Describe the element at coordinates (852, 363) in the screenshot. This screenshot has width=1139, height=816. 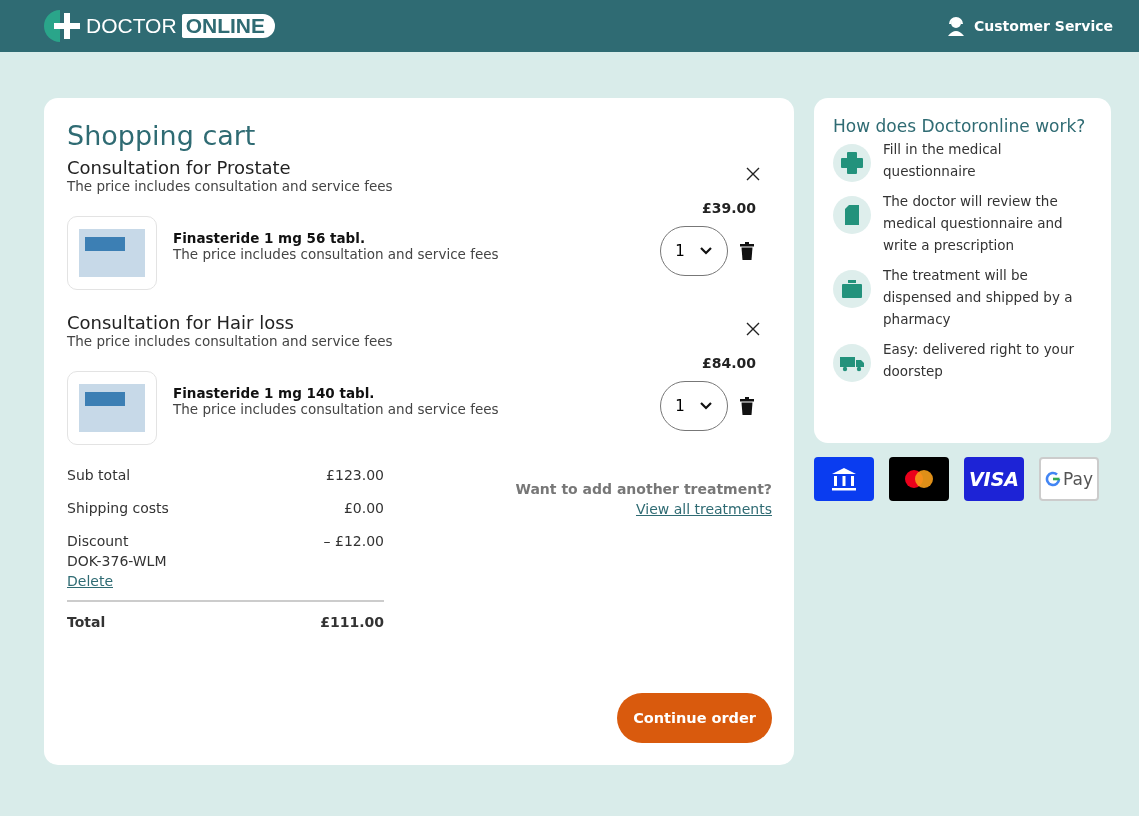
I see `truck-icon` at that location.